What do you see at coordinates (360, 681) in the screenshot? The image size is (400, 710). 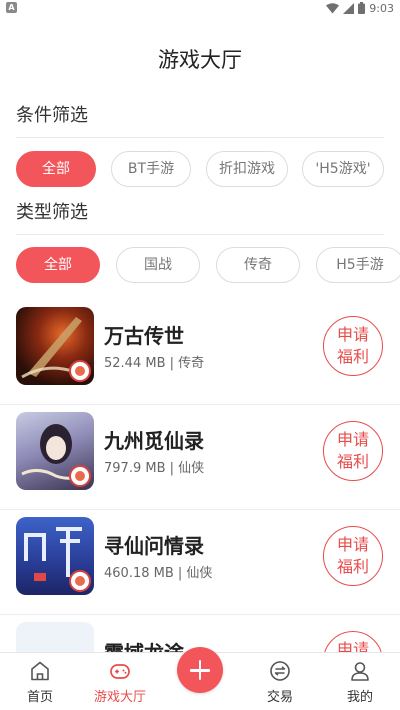 I see `tab-mine: 我的` at bounding box center [360, 681].